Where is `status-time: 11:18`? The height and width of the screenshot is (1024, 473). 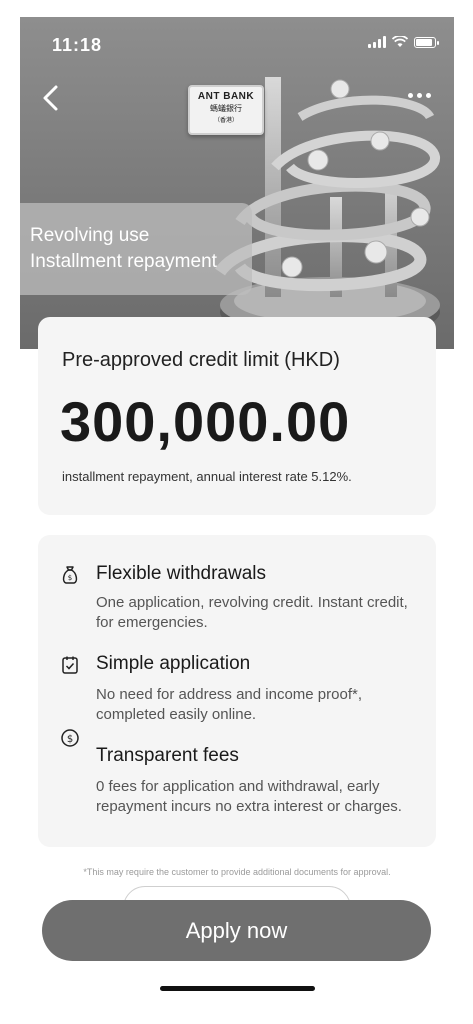
status-time: 11:18 is located at coordinates (77, 45).